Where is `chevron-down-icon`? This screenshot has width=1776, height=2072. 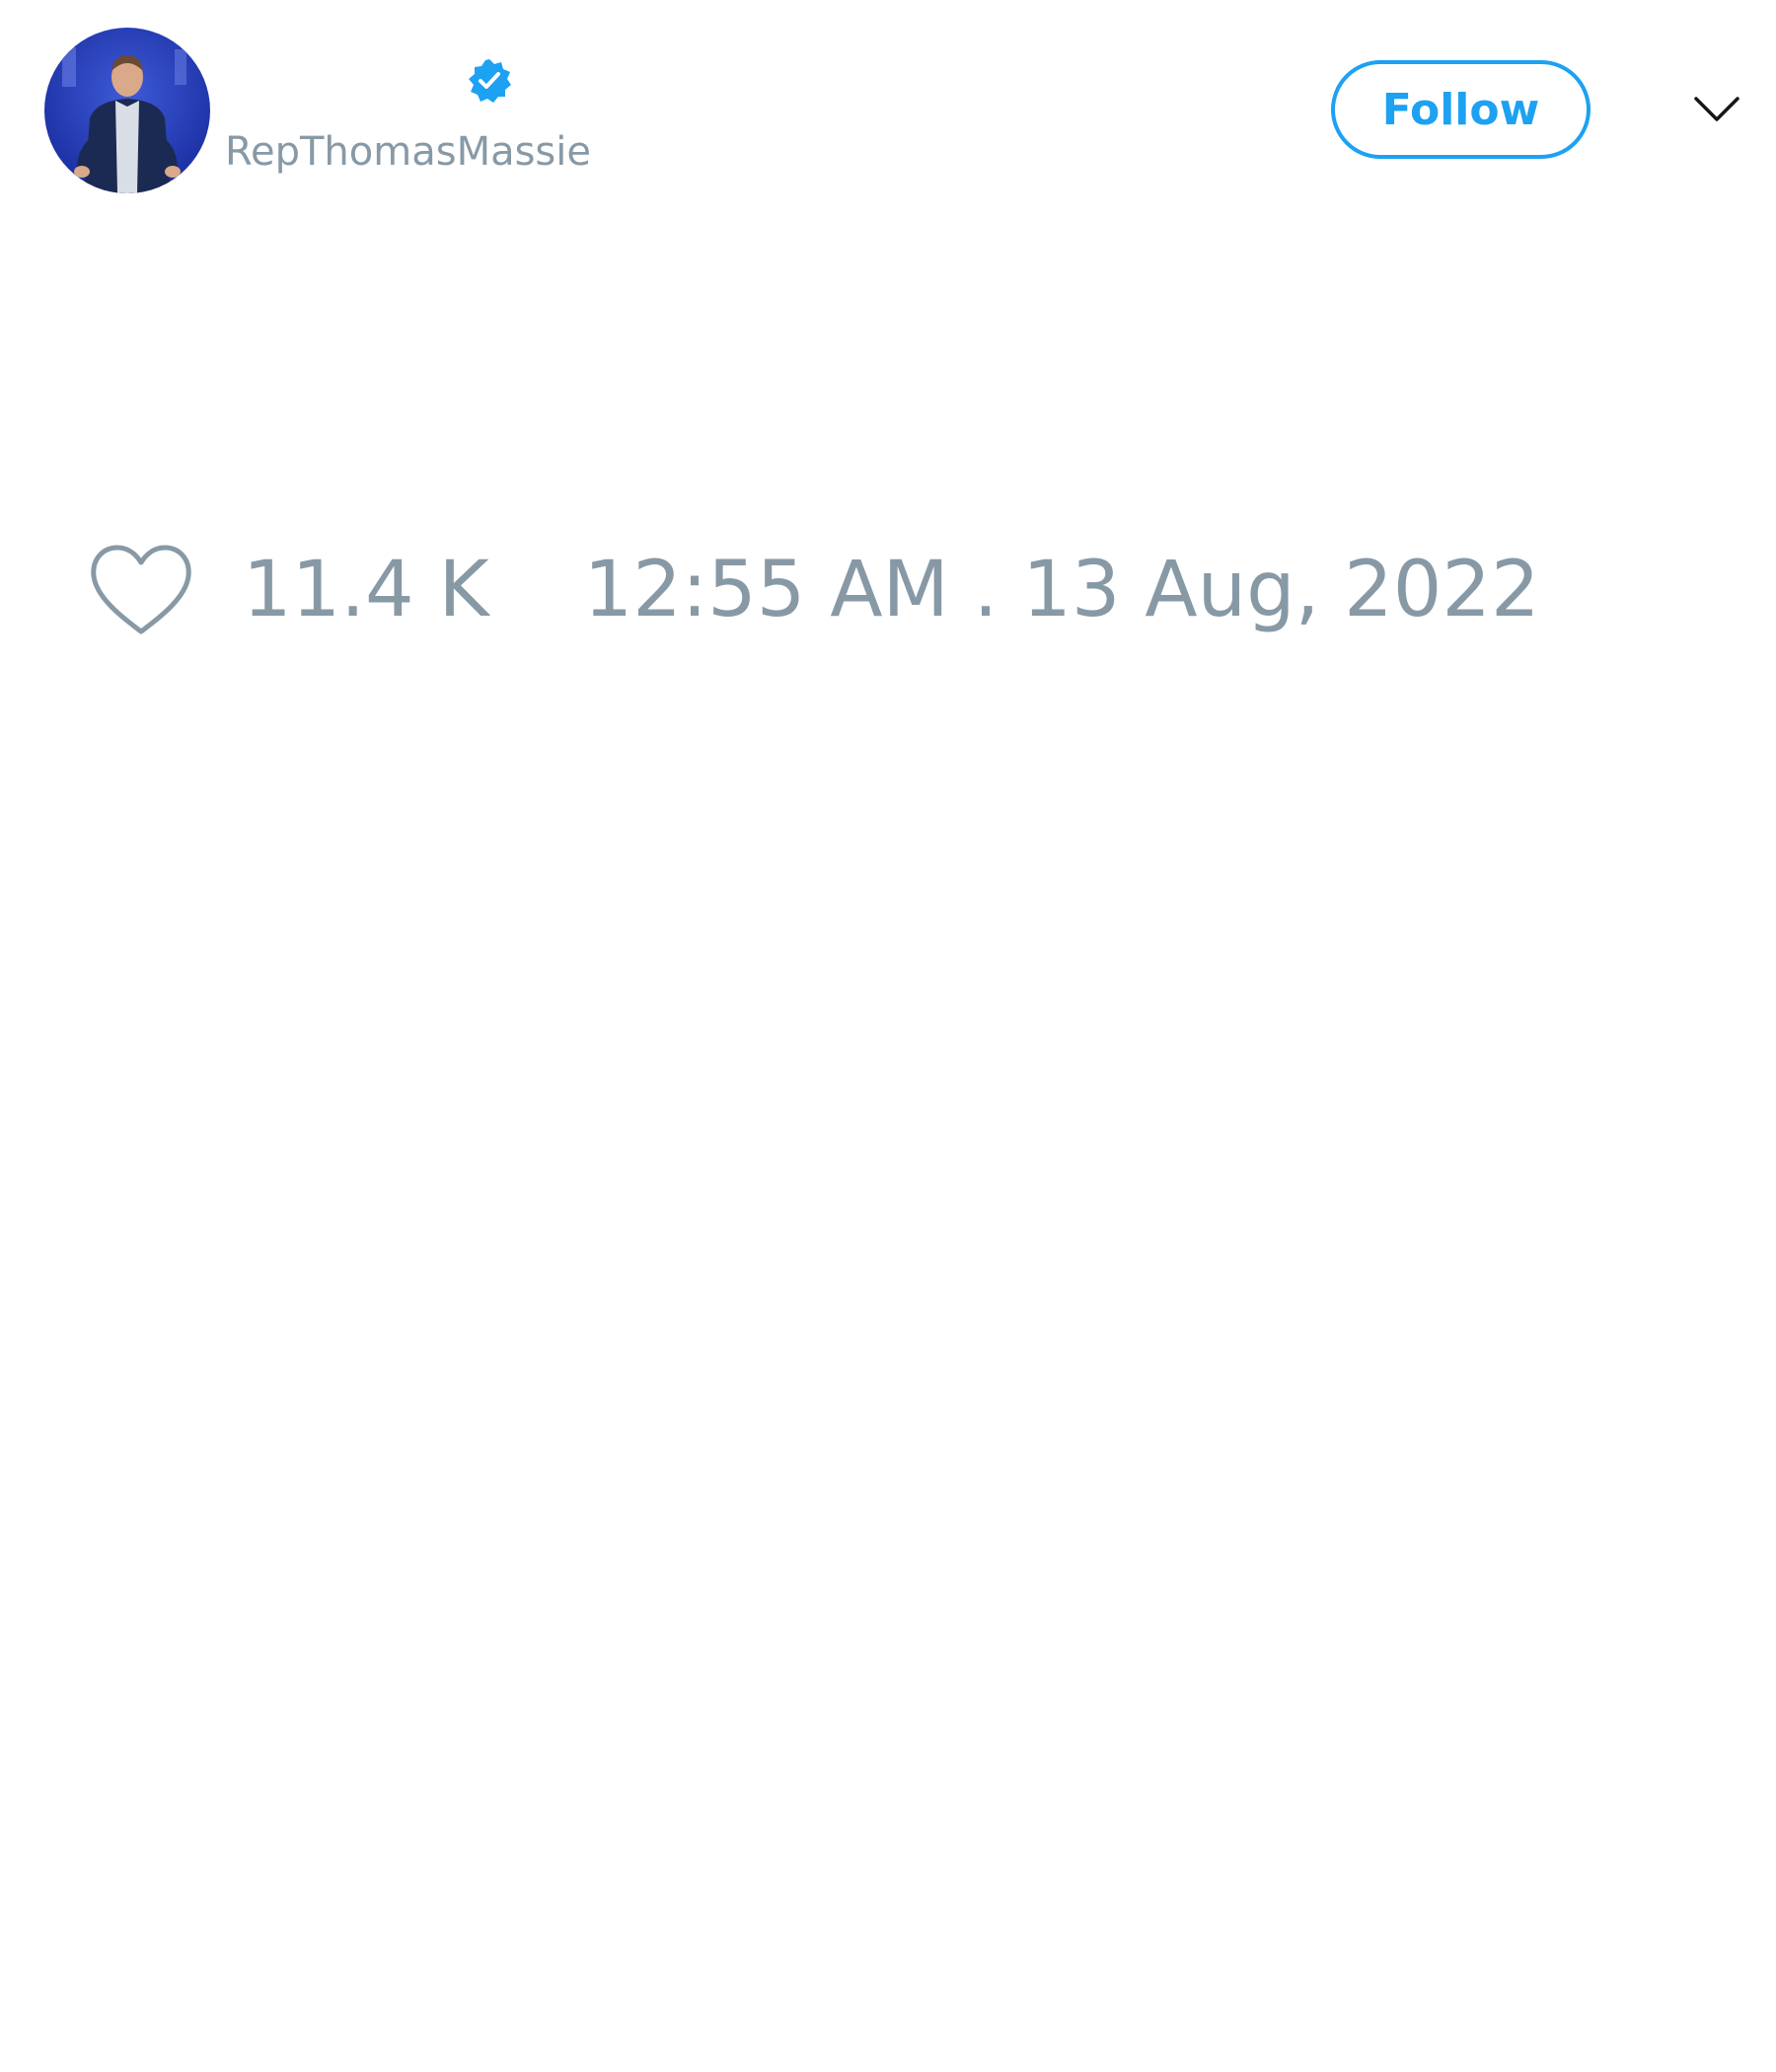
chevron-down-icon is located at coordinates (1717, 109).